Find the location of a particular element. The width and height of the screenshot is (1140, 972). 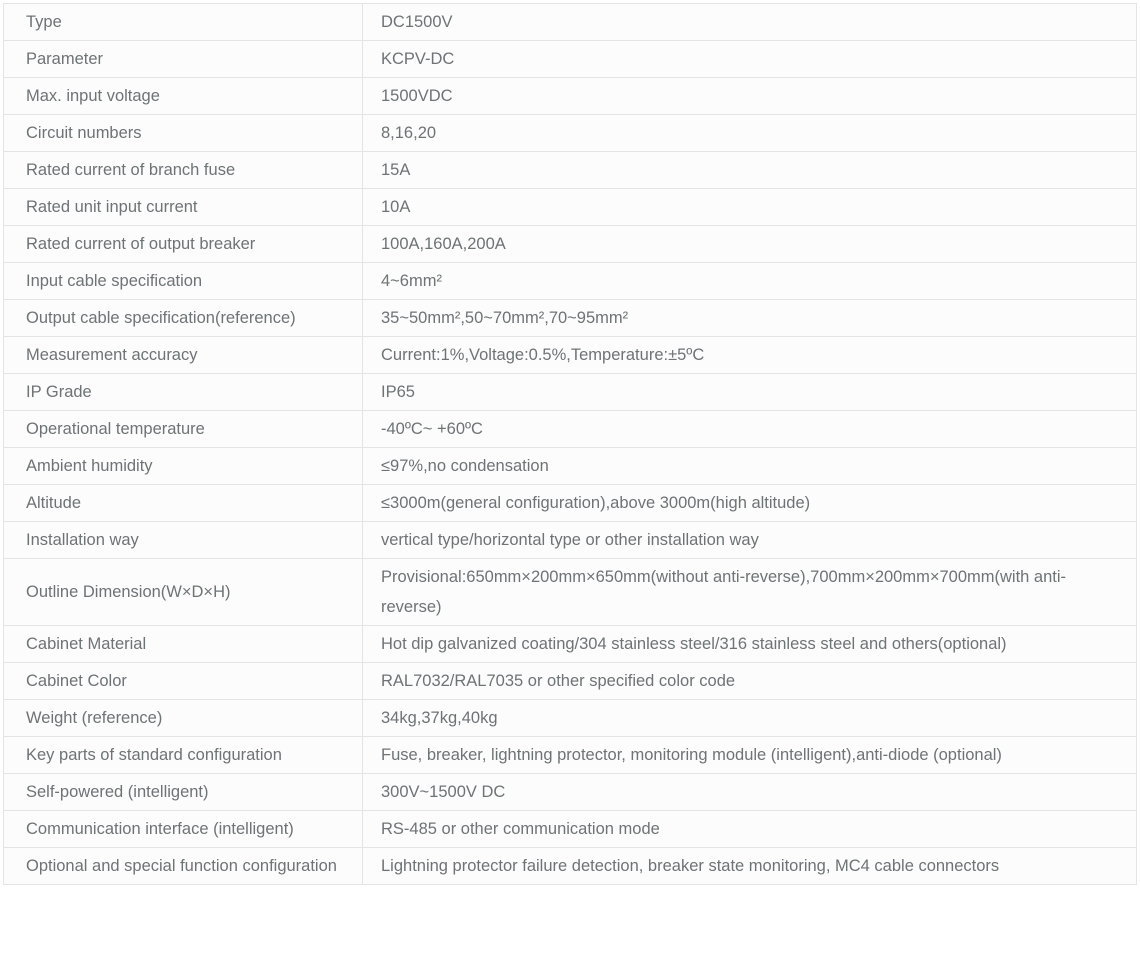

spec-label-cell: Rated current of output breaker is located at coordinates (183, 244).